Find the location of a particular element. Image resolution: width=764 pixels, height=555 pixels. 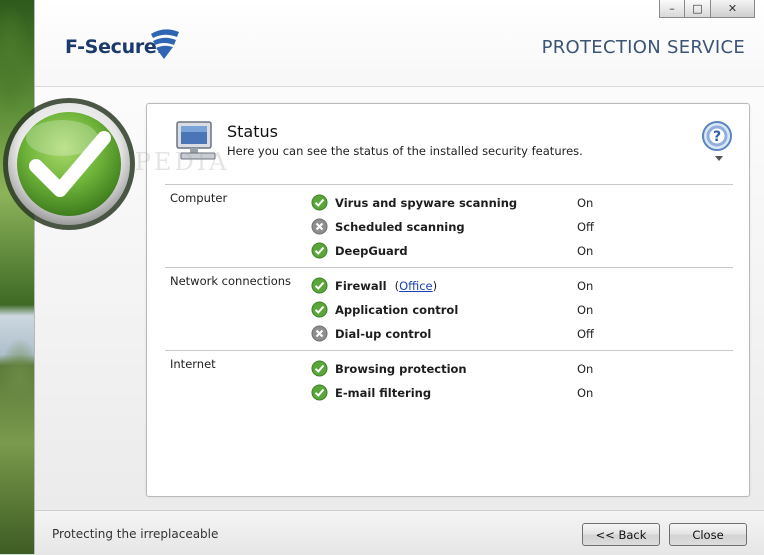

section-label: Network connections is located at coordinates (231, 281).